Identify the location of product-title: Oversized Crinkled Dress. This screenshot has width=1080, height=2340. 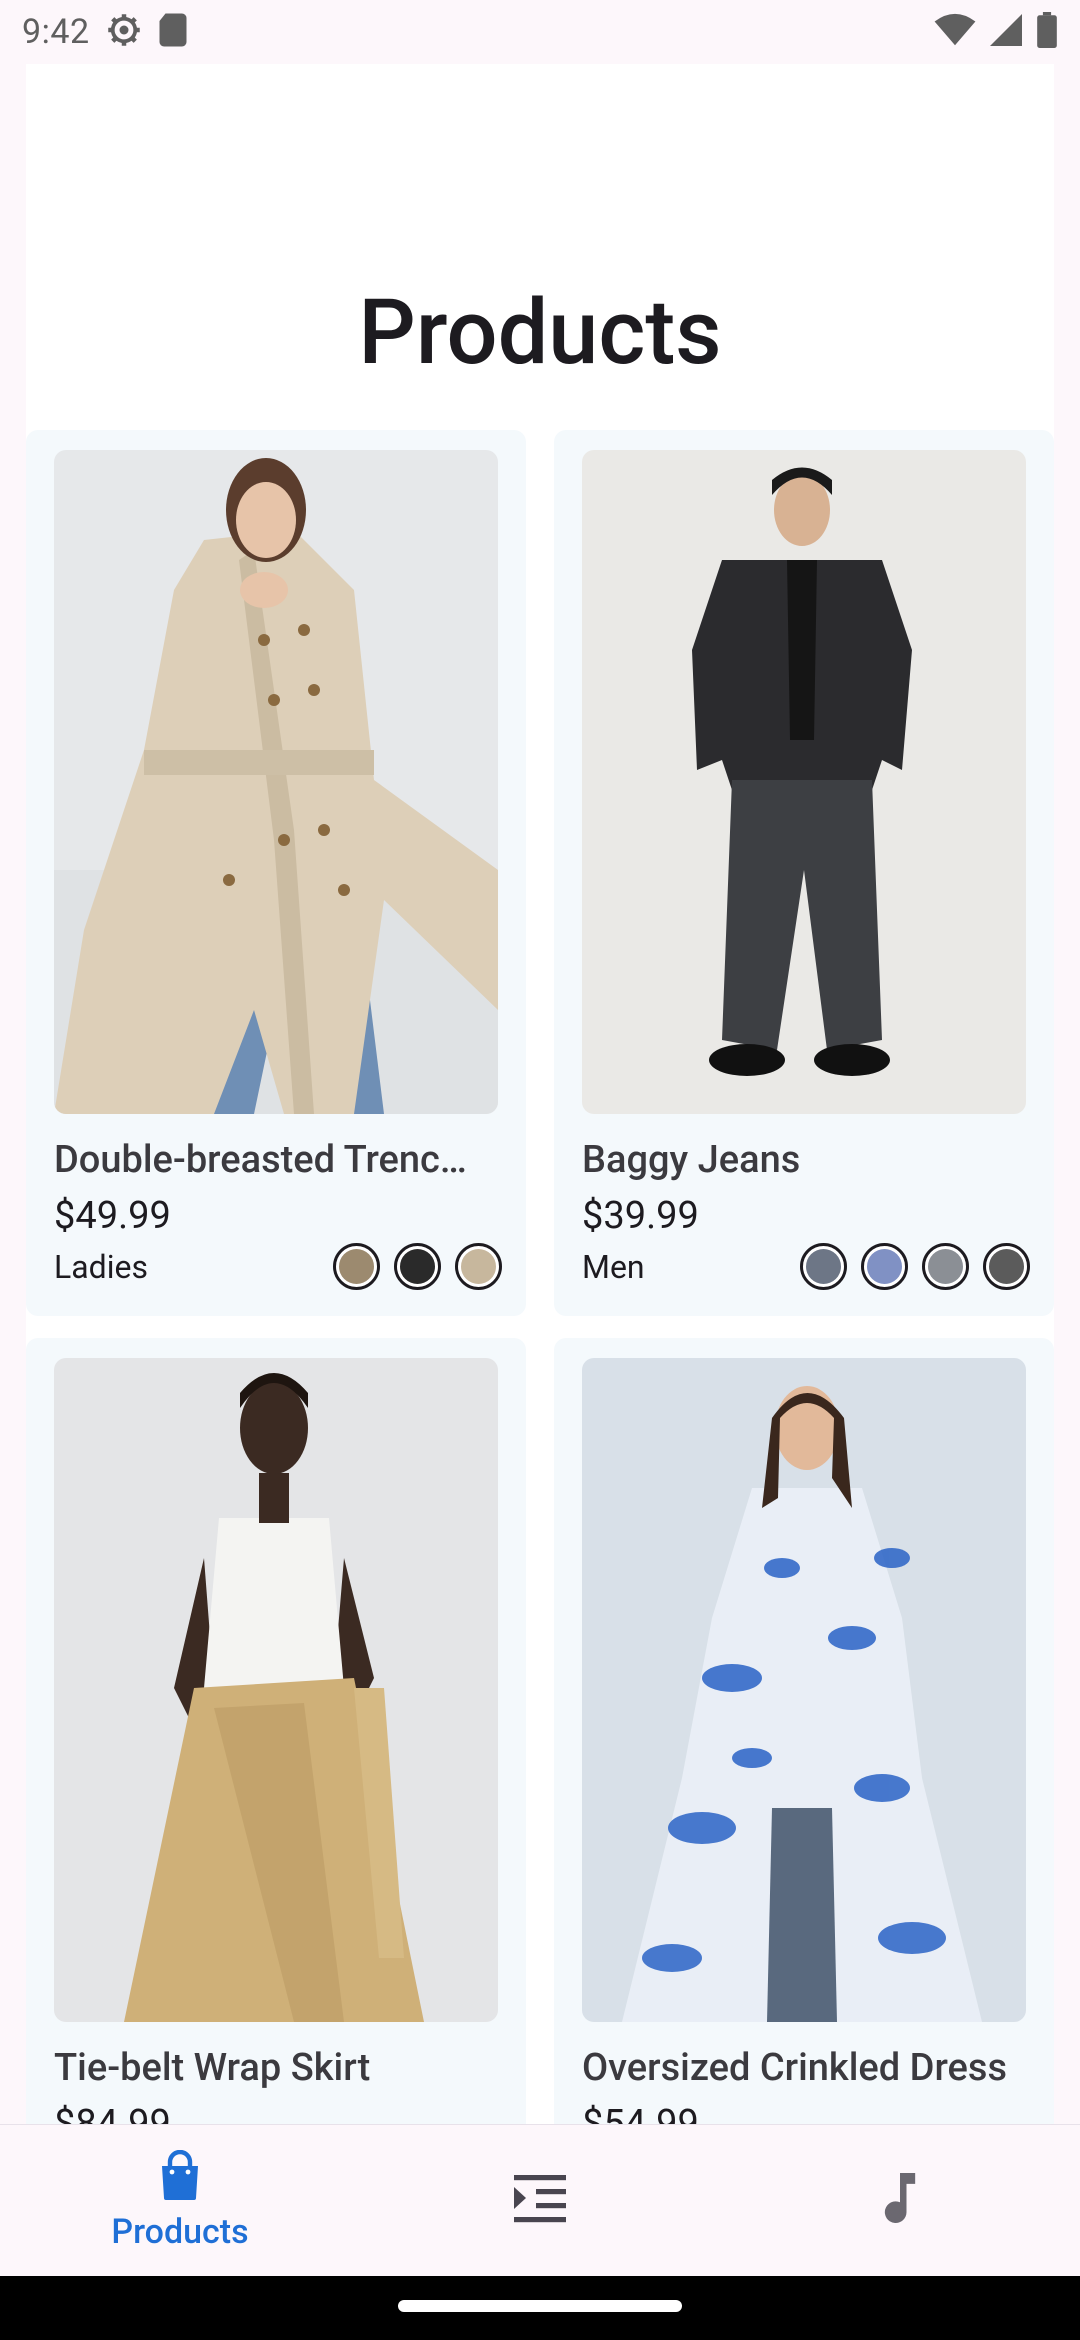
(794, 2068).